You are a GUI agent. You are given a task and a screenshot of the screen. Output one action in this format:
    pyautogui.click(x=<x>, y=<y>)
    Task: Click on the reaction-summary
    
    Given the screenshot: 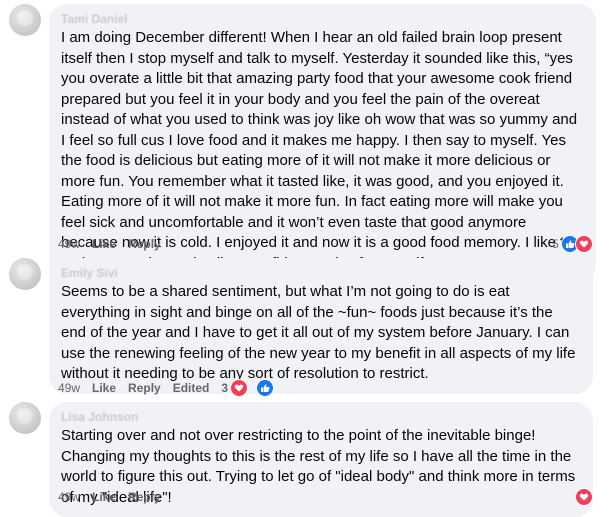 What is the action you would take?
    pyautogui.click(x=584, y=497)
    